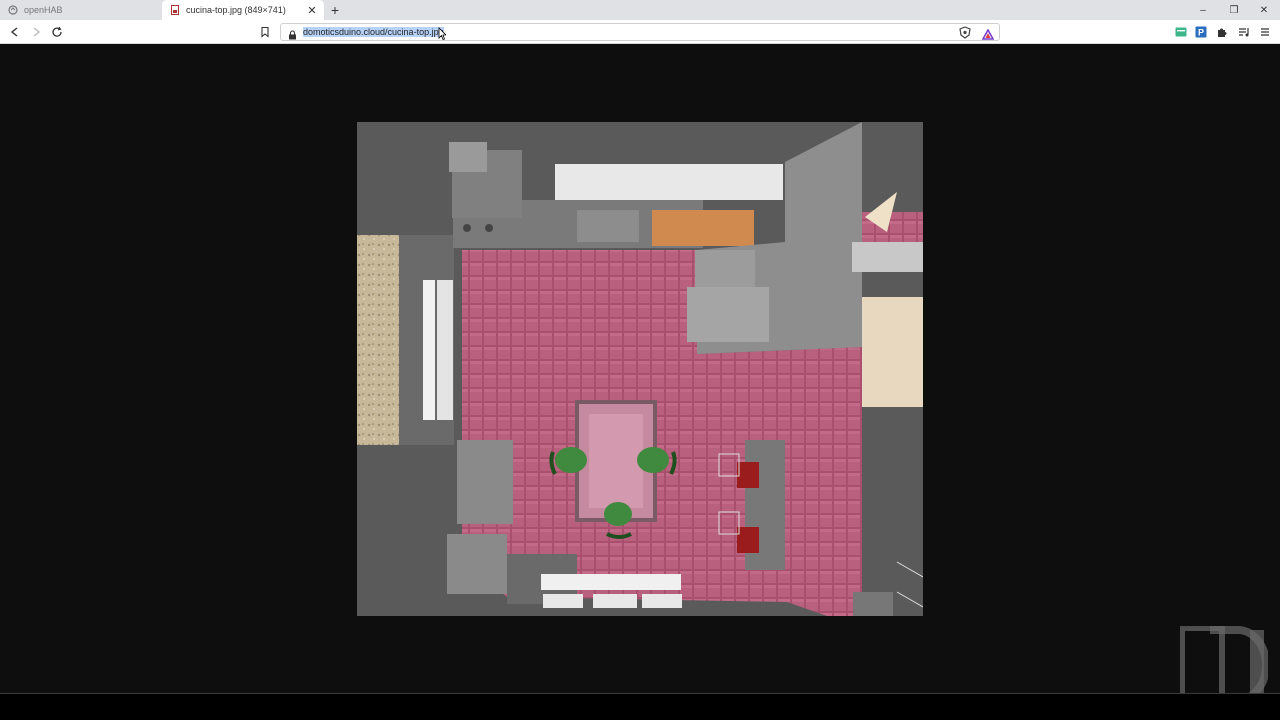  Describe the element at coordinates (640, 706) in the screenshot. I see `bottom-strip` at that location.